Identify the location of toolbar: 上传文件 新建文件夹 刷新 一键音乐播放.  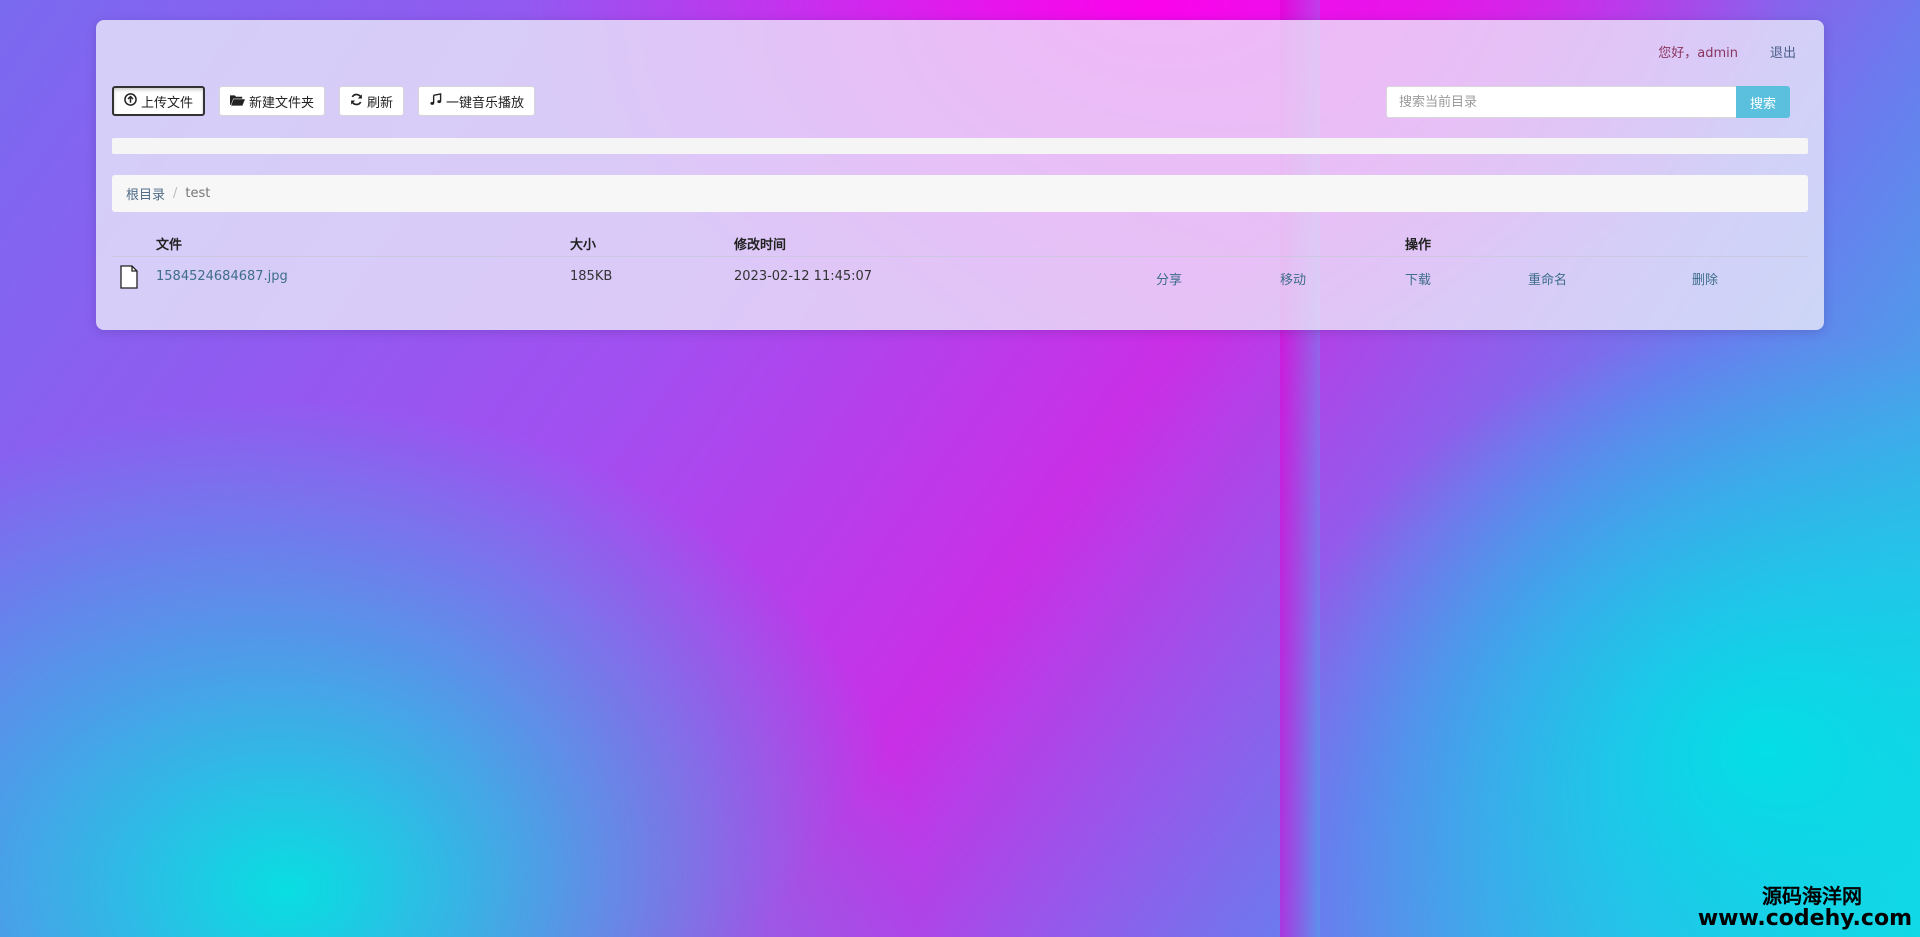
(324, 101).